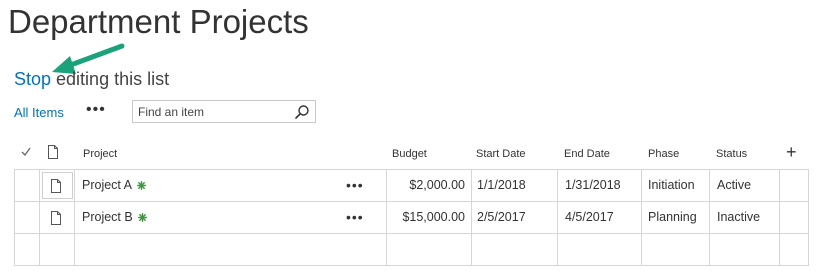  I want to click on search-input, so click(215, 111).